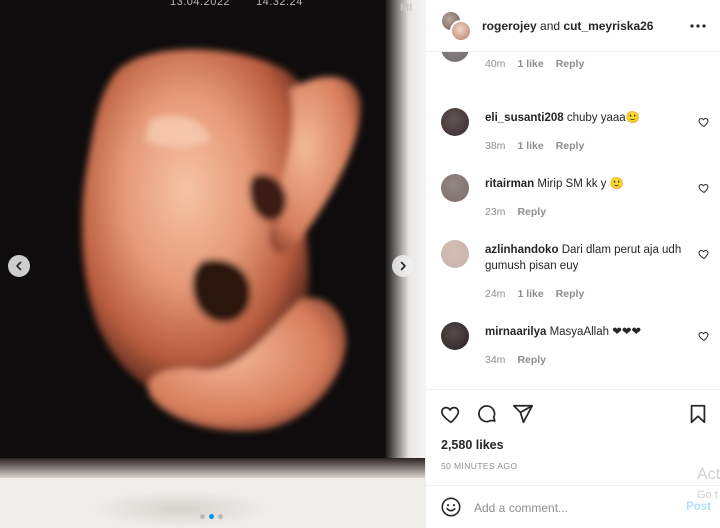 This screenshot has width=720, height=528. What do you see at coordinates (603, 118) in the screenshot?
I see `comment-message: chuby yaaa🙂` at bounding box center [603, 118].